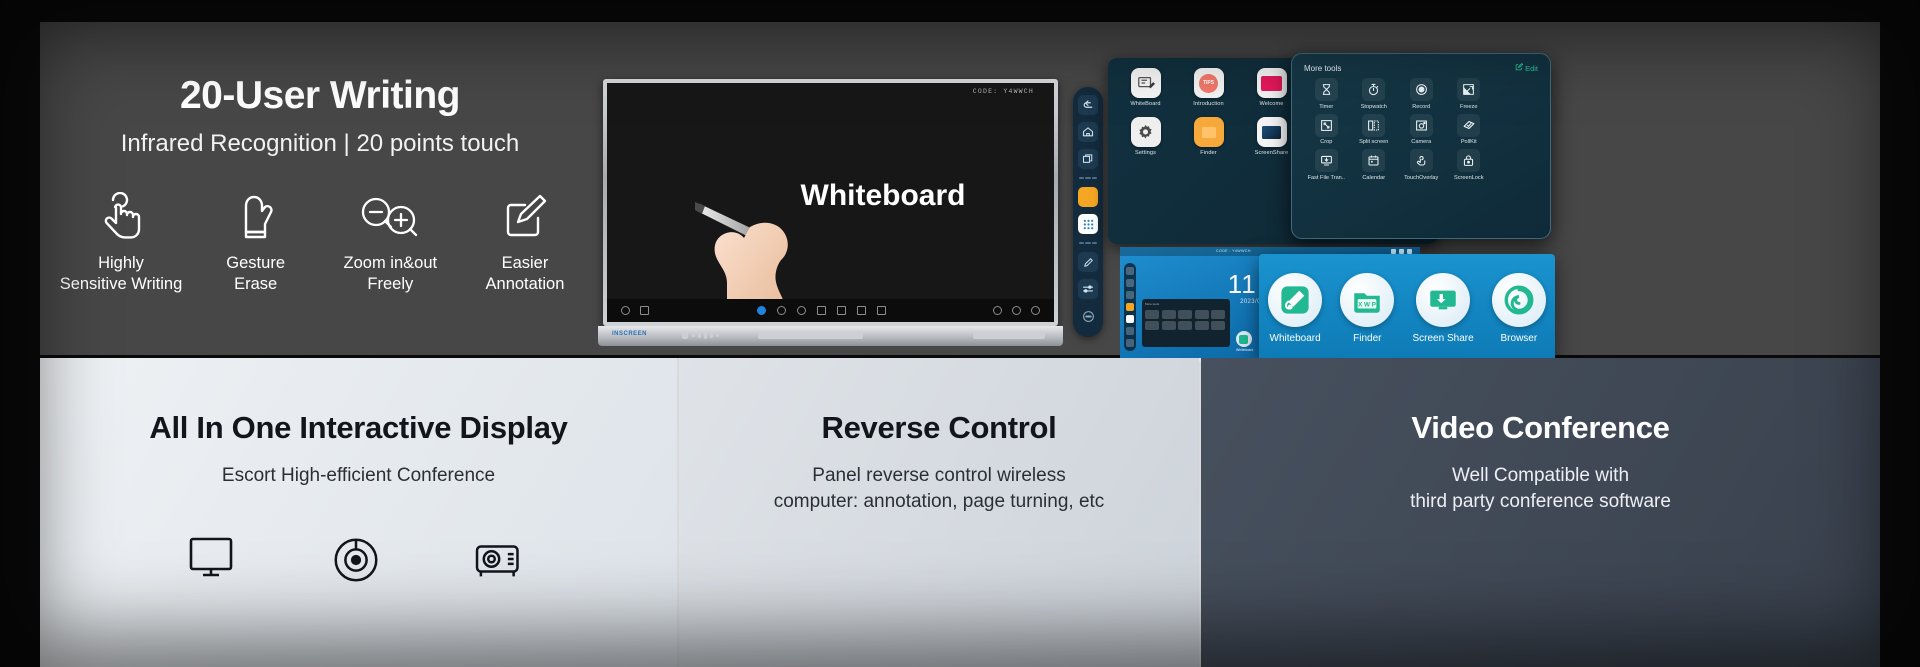 This screenshot has height=667, width=1920. Describe the element at coordinates (1469, 129) in the screenshot. I see `tool-pollkit: PollKit` at that location.